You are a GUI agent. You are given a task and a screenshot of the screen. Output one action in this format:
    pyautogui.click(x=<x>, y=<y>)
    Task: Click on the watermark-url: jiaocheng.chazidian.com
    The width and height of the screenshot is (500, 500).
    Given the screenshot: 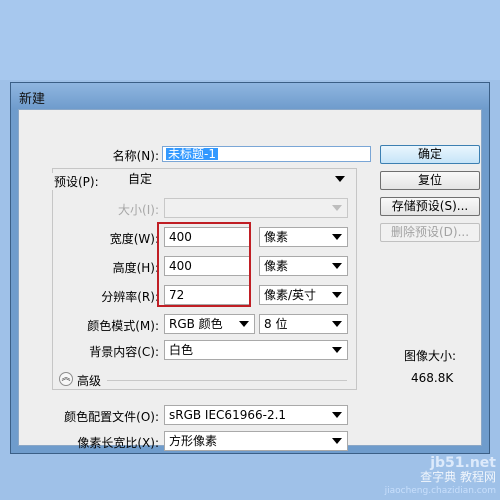 What is the action you would take?
    pyautogui.click(x=440, y=491)
    